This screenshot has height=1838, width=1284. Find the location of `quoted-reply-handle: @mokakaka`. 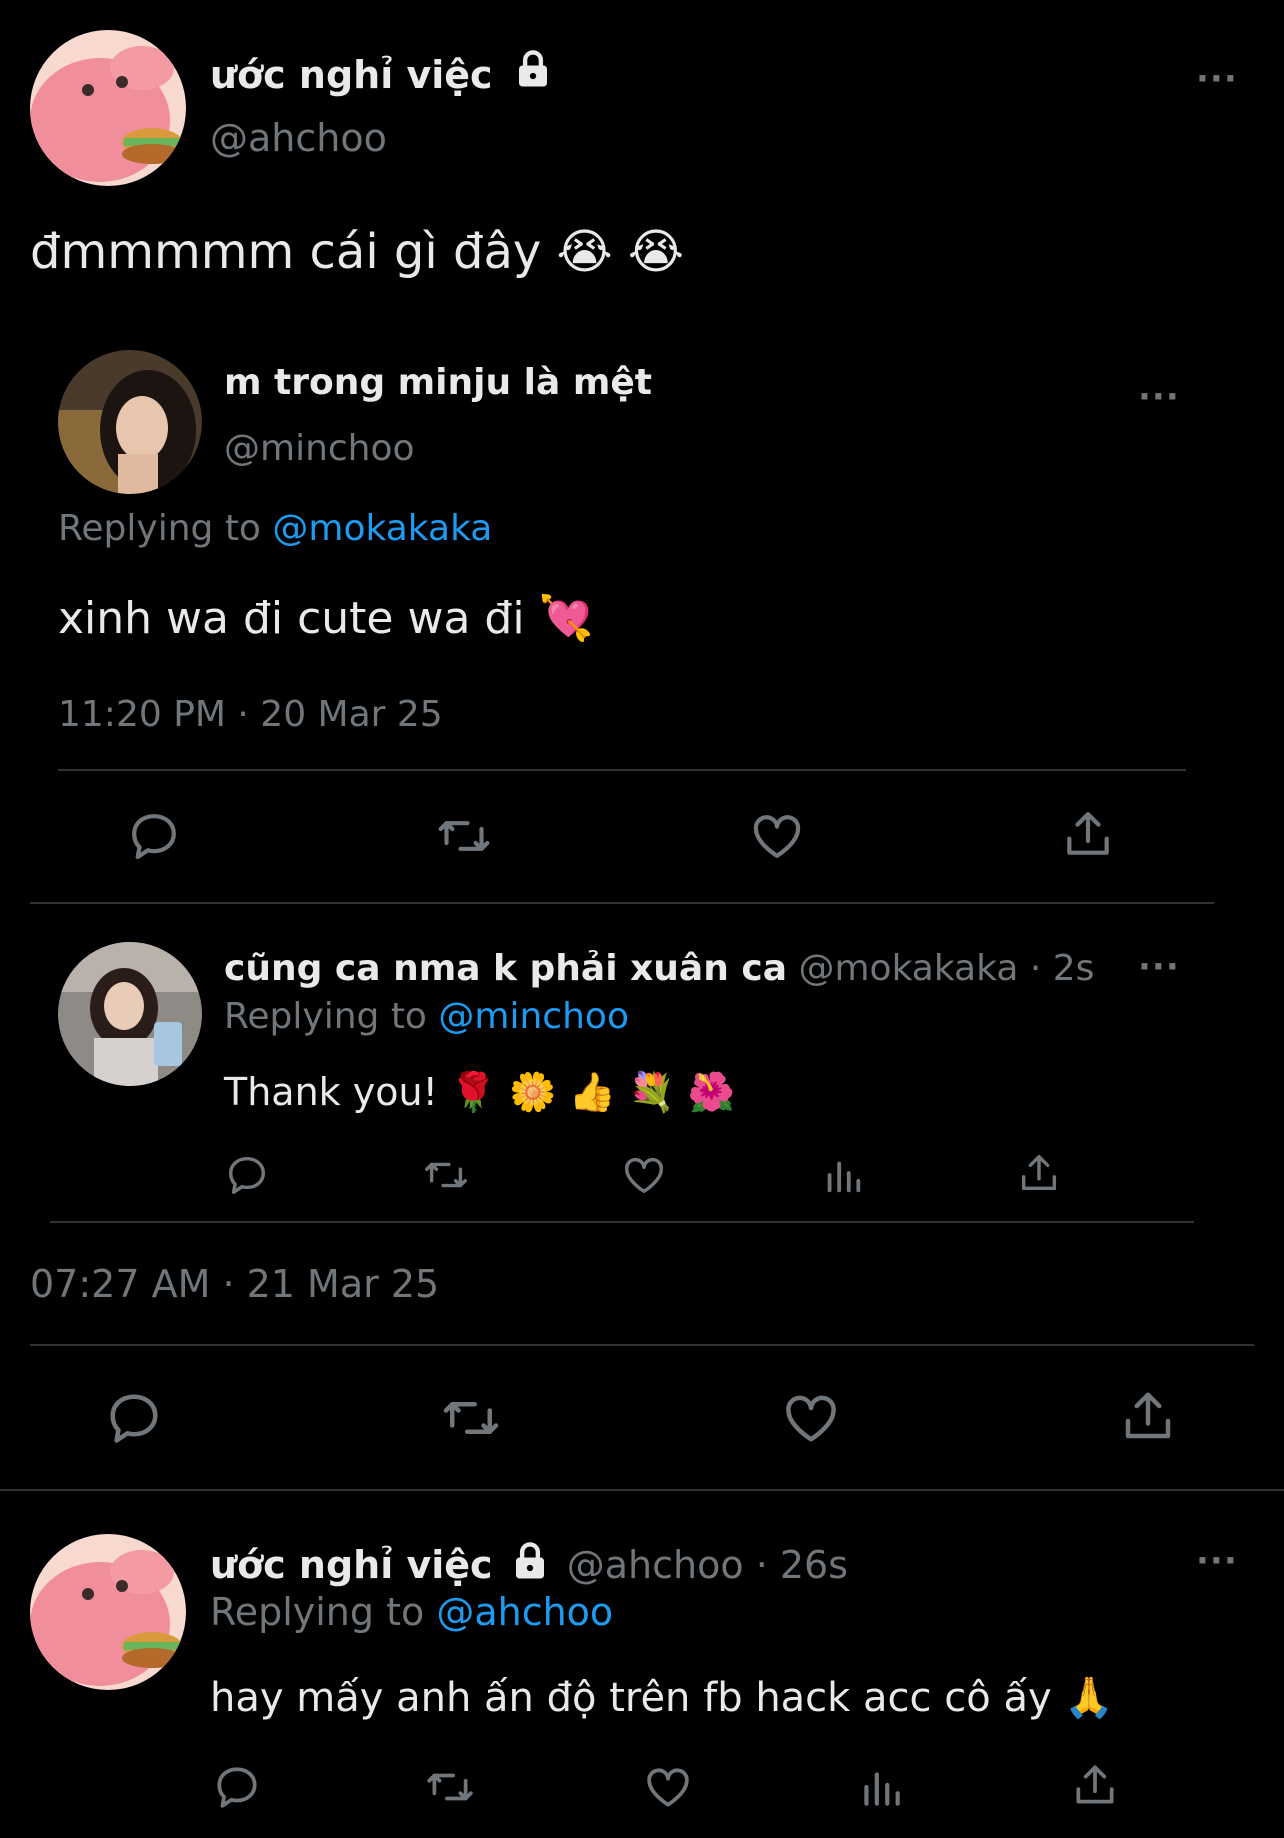

quoted-reply-handle: @mokakaka is located at coordinates (908, 968).